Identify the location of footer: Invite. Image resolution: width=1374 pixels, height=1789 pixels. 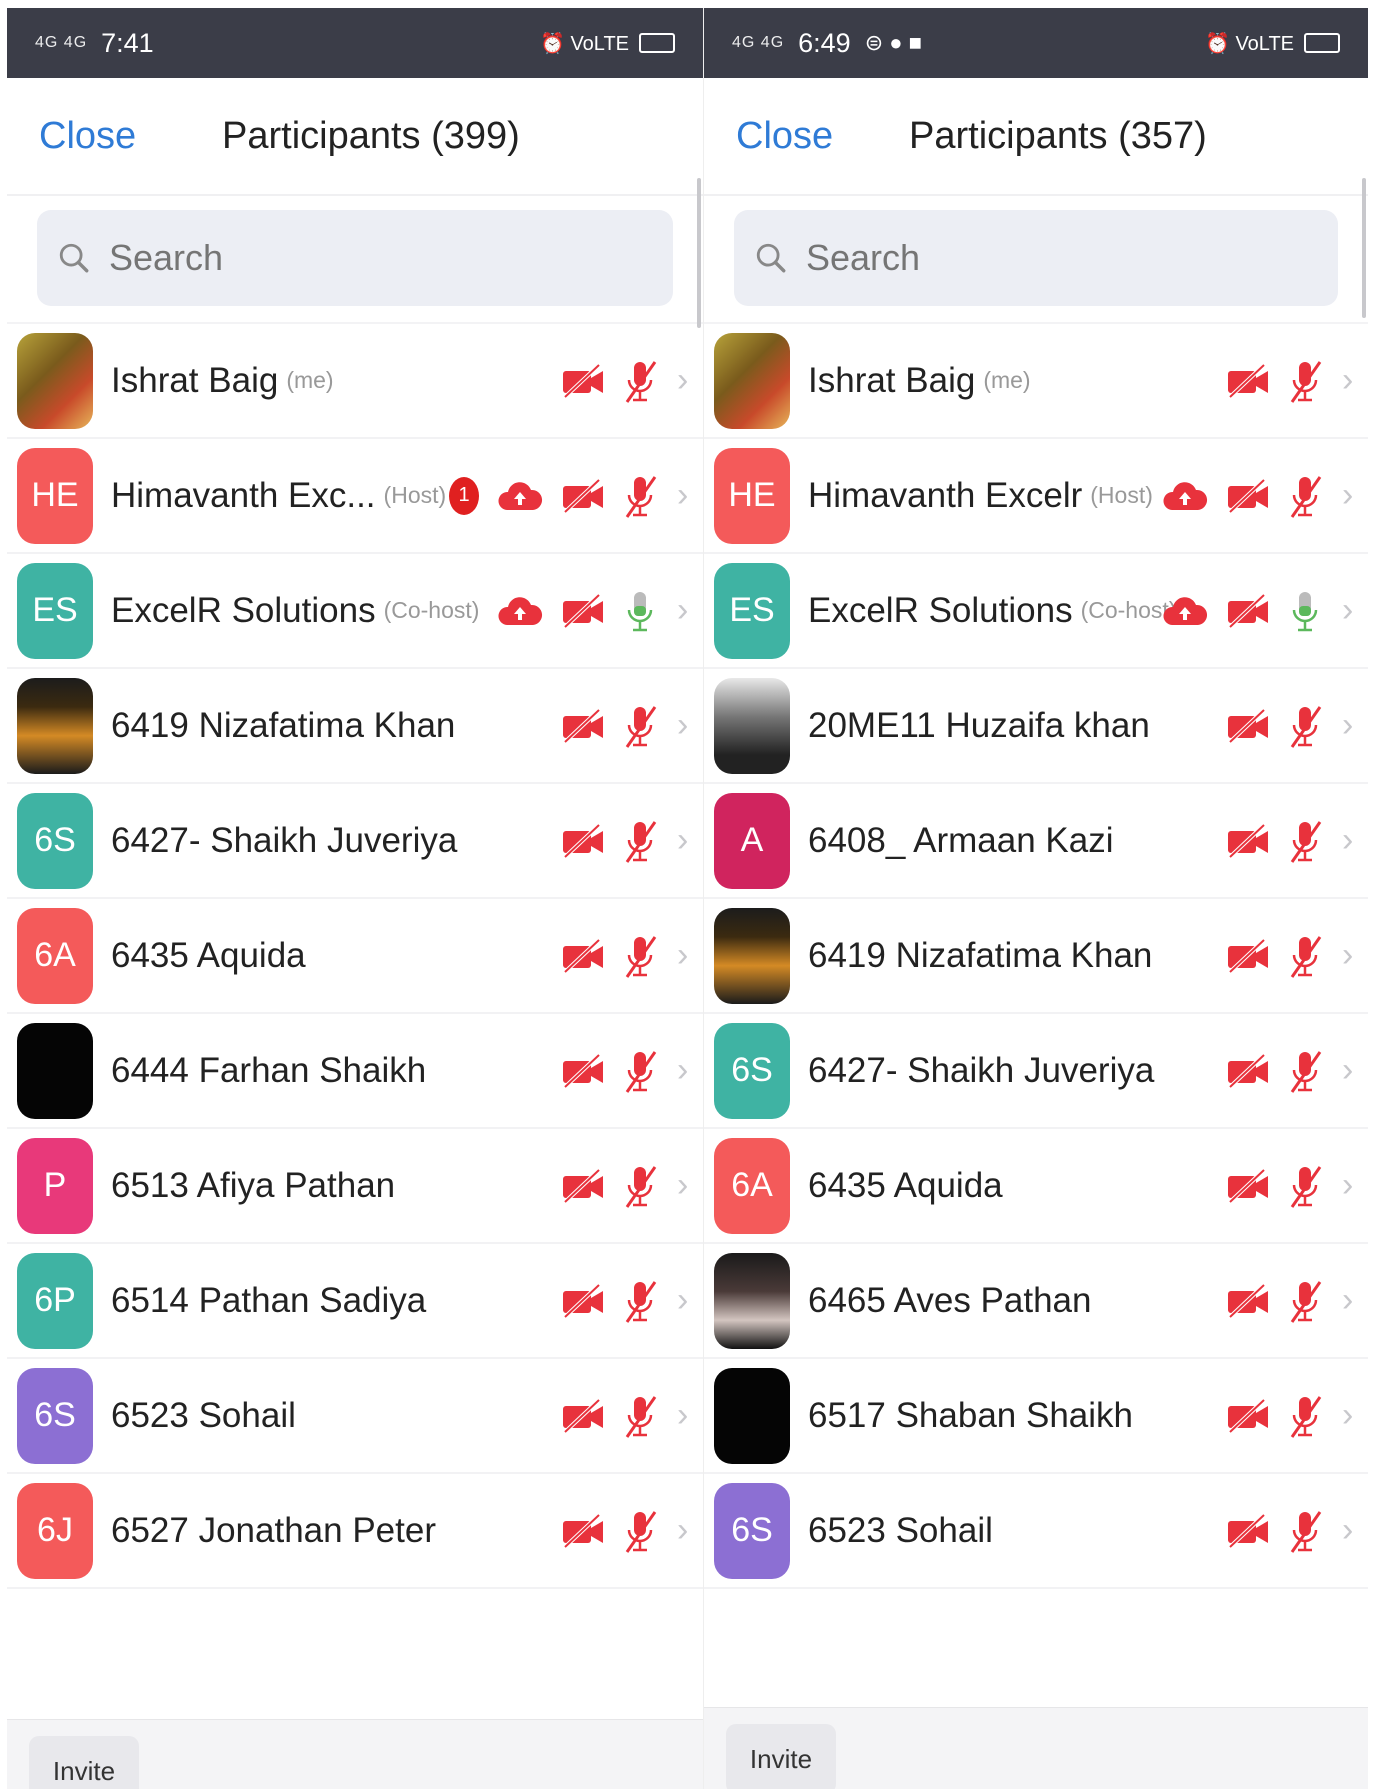
(355, 1754).